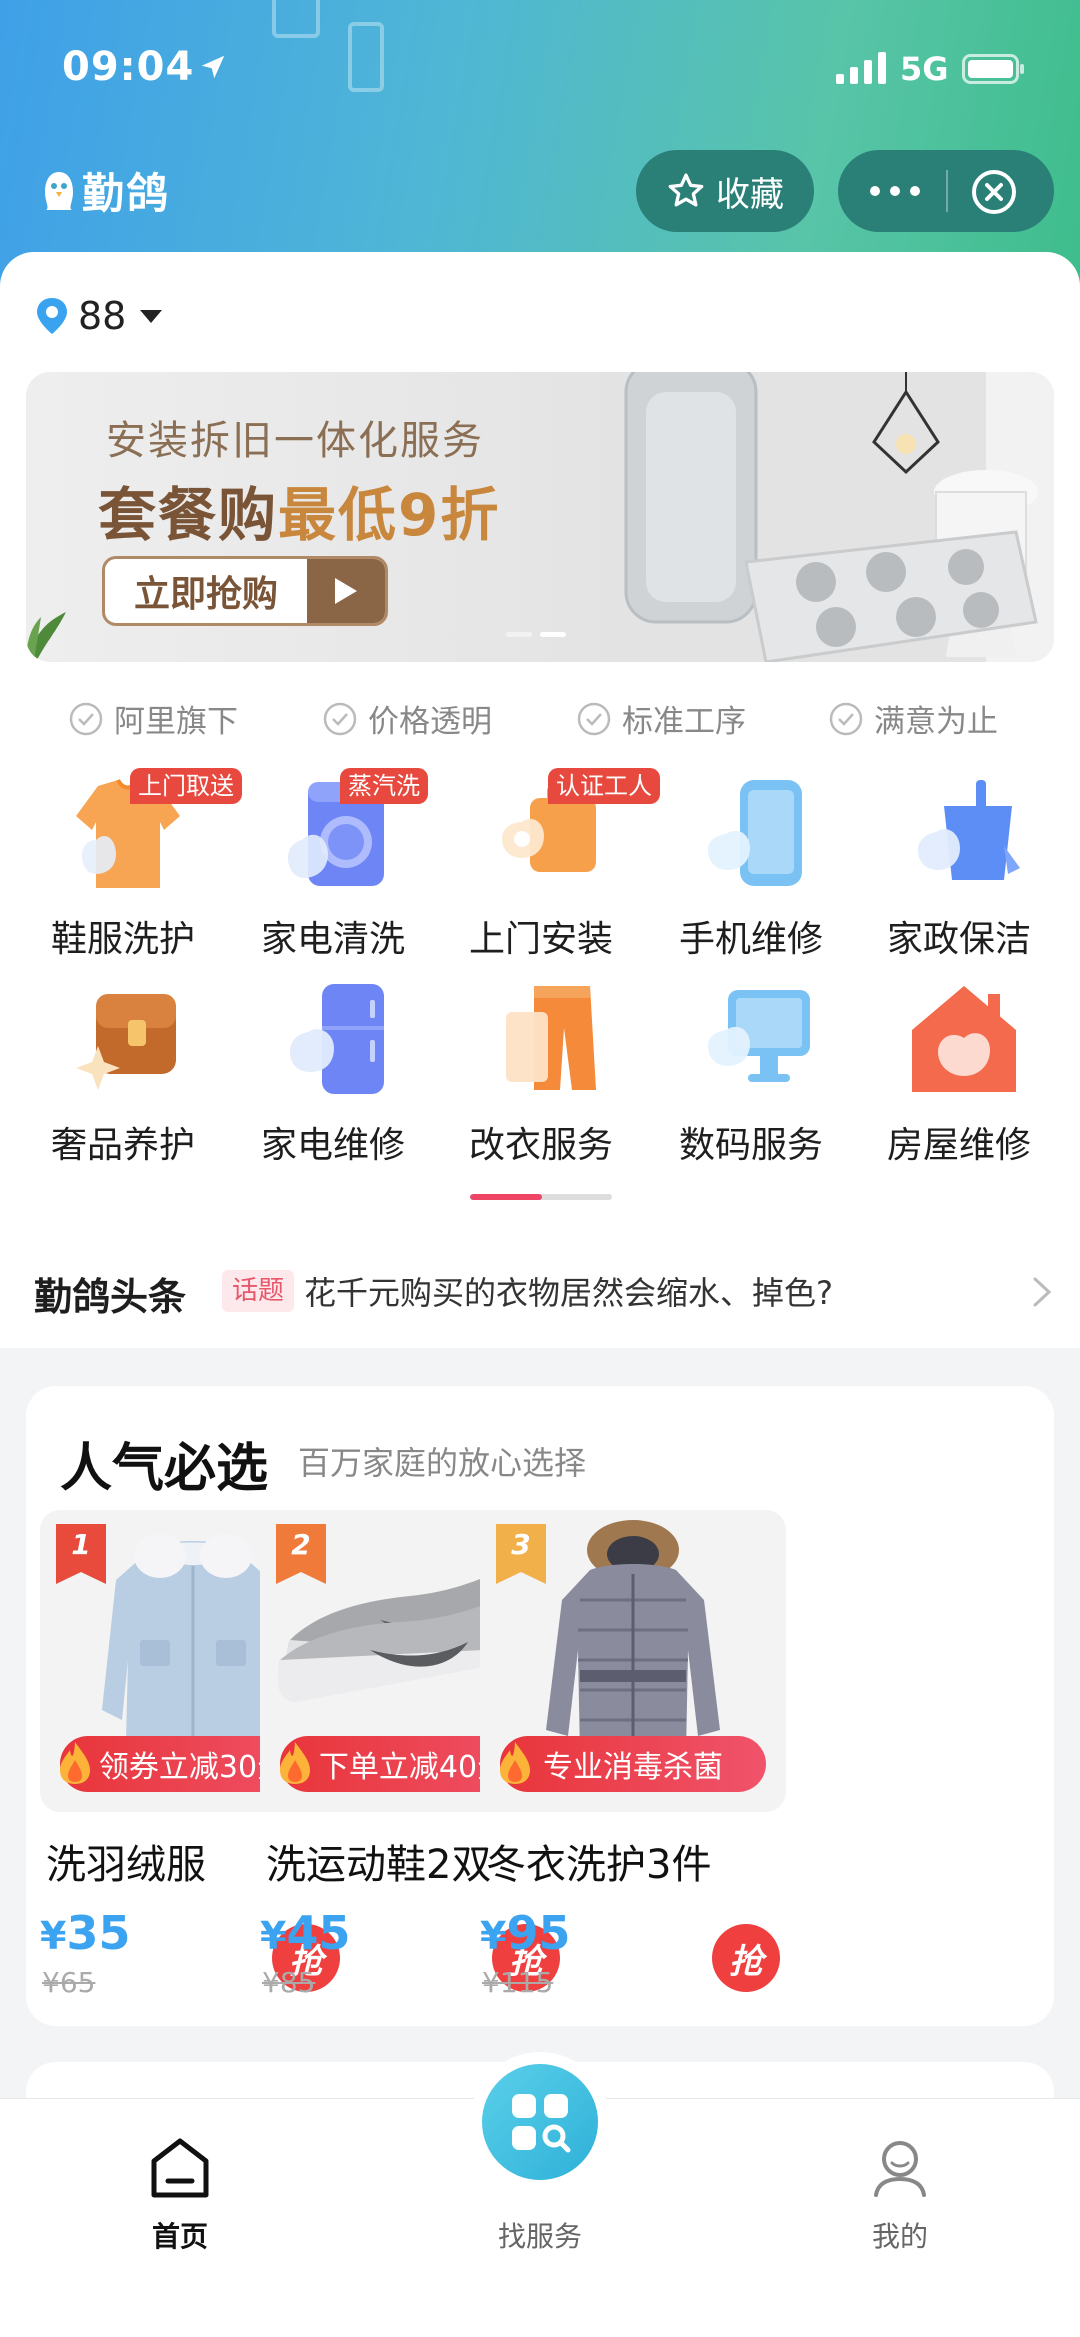  I want to click on location-selector: 88, so click(98, 316).